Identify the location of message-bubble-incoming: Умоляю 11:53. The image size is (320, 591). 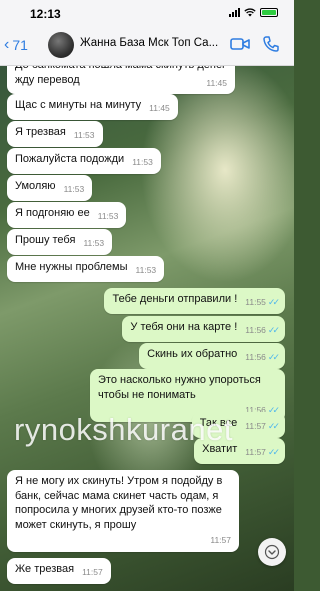
(50, 188).